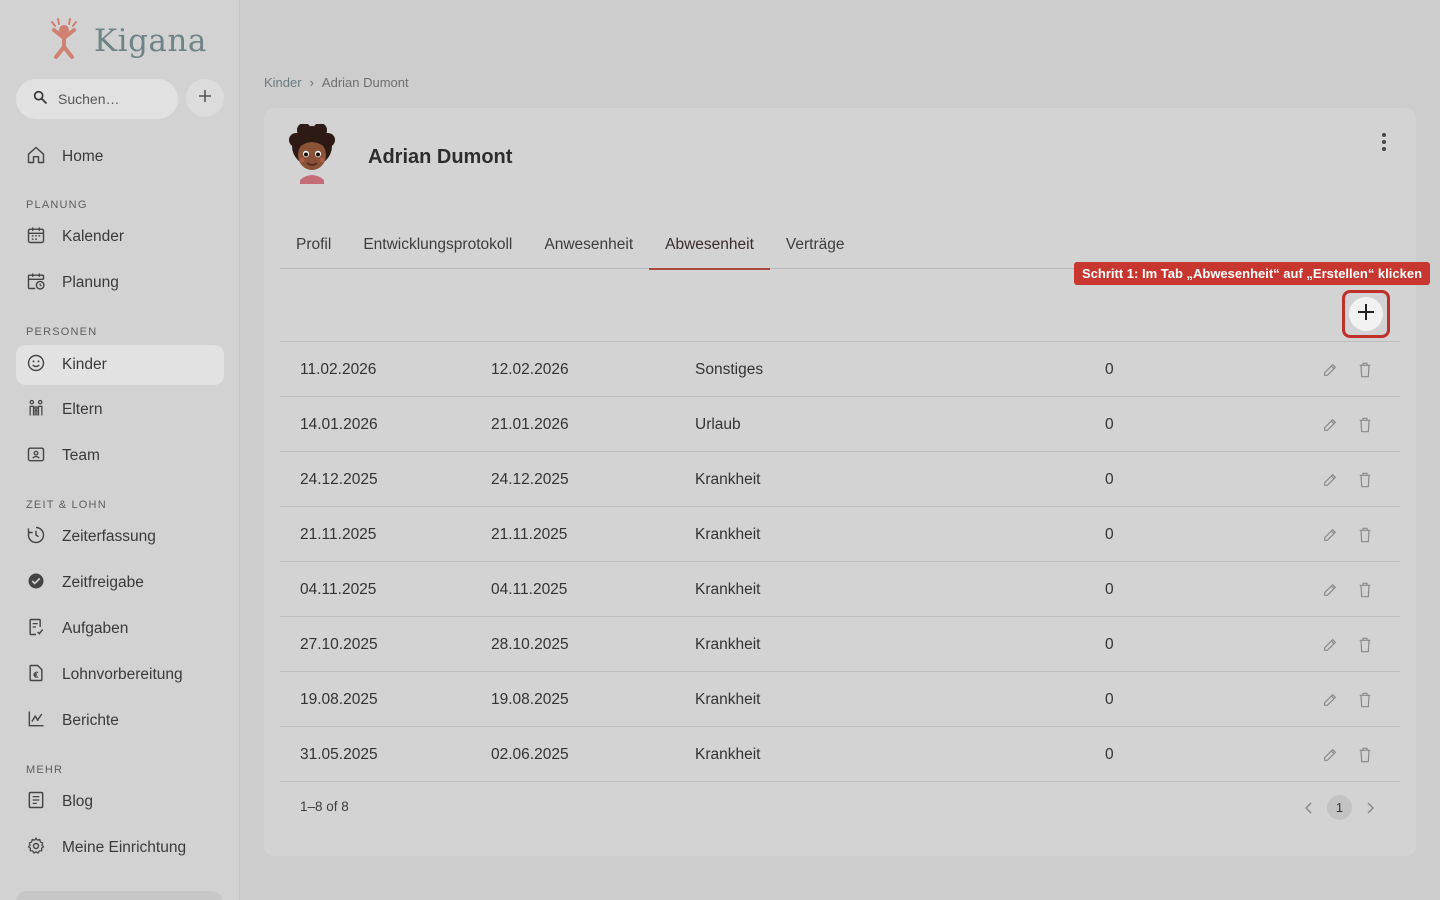  What do you see at coordinates (840, 589) in the screenshot?
I see `table-row: 04.11.2025 04.11.2025 Krankheit 0` at bounding box center [840, 589].